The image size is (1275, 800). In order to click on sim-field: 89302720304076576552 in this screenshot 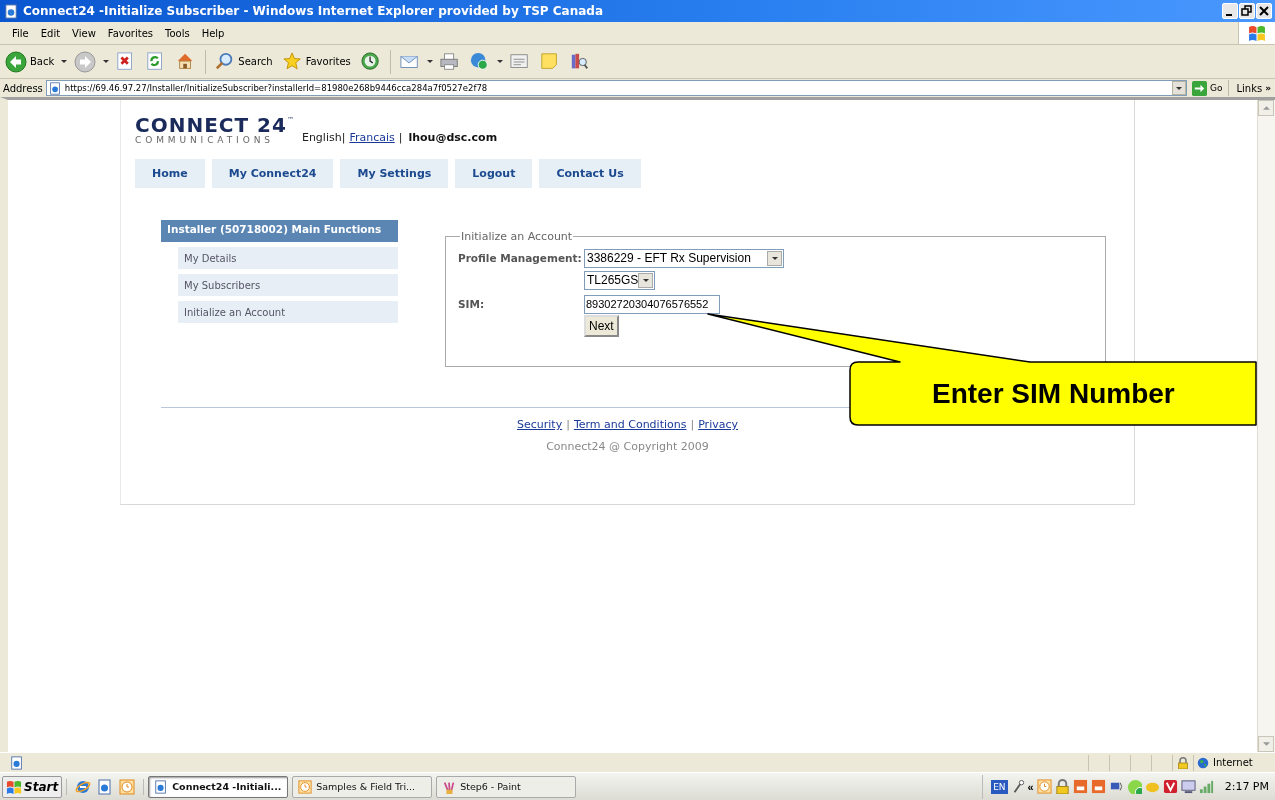, I will do `click(652, 304)`.